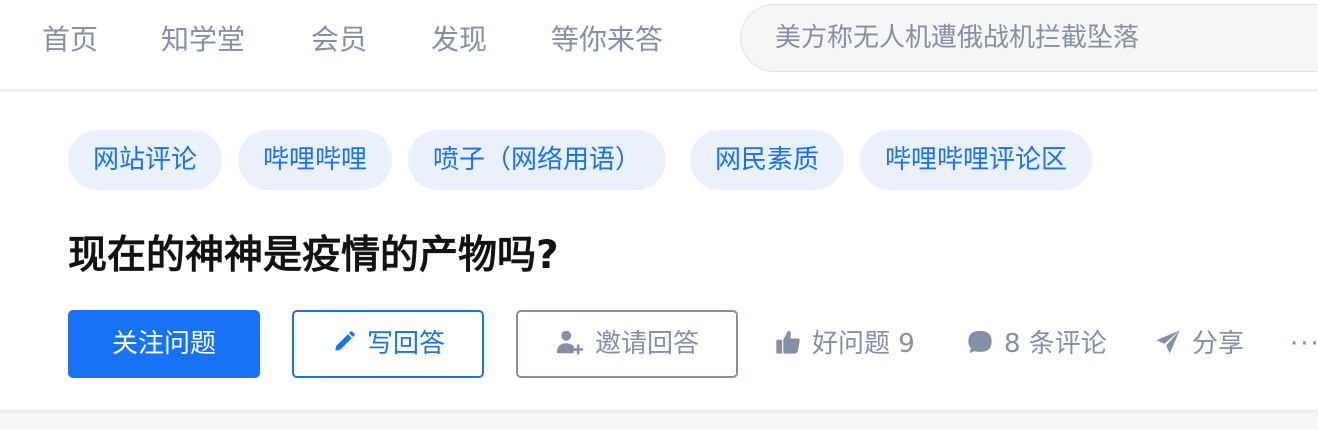 The width and height of the screenshot is (1318, 430). What do you see at coordinates (1168, 341) in the screenshot?
I see `paper-plane-icon` at bounding box center [1168, 341].